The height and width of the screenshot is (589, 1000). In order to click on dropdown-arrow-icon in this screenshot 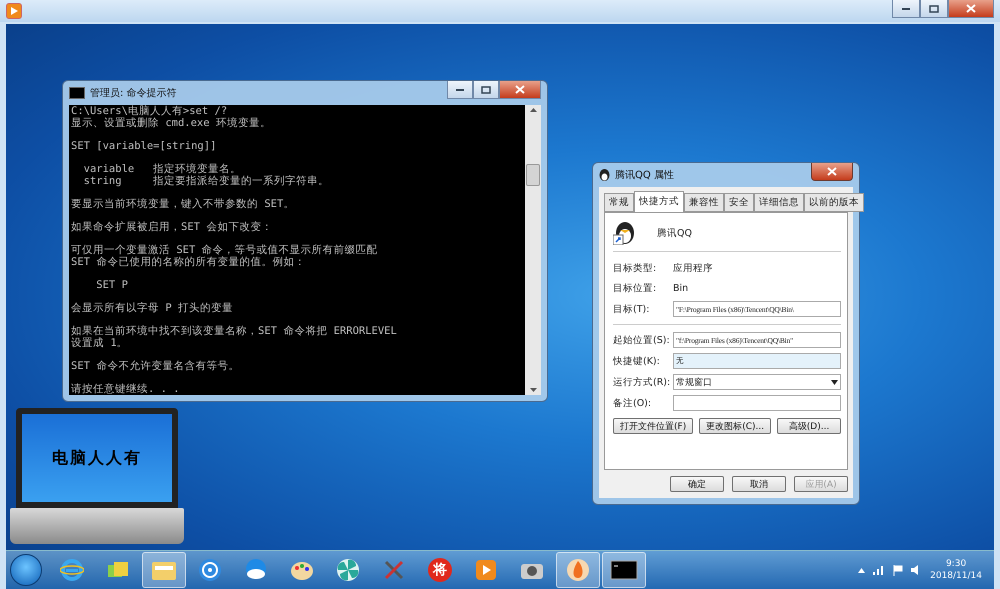, I will do `click(834, 382)`.